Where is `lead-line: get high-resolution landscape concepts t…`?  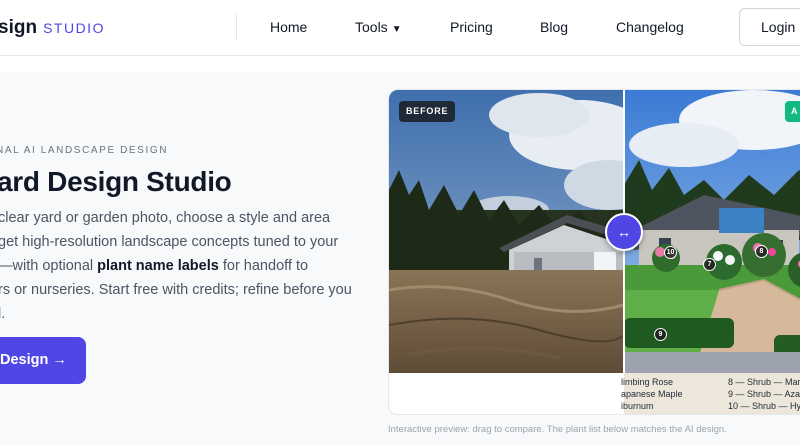
lead-line: get high-resolution landscape concepts t… is located at coordinates (169, 242).